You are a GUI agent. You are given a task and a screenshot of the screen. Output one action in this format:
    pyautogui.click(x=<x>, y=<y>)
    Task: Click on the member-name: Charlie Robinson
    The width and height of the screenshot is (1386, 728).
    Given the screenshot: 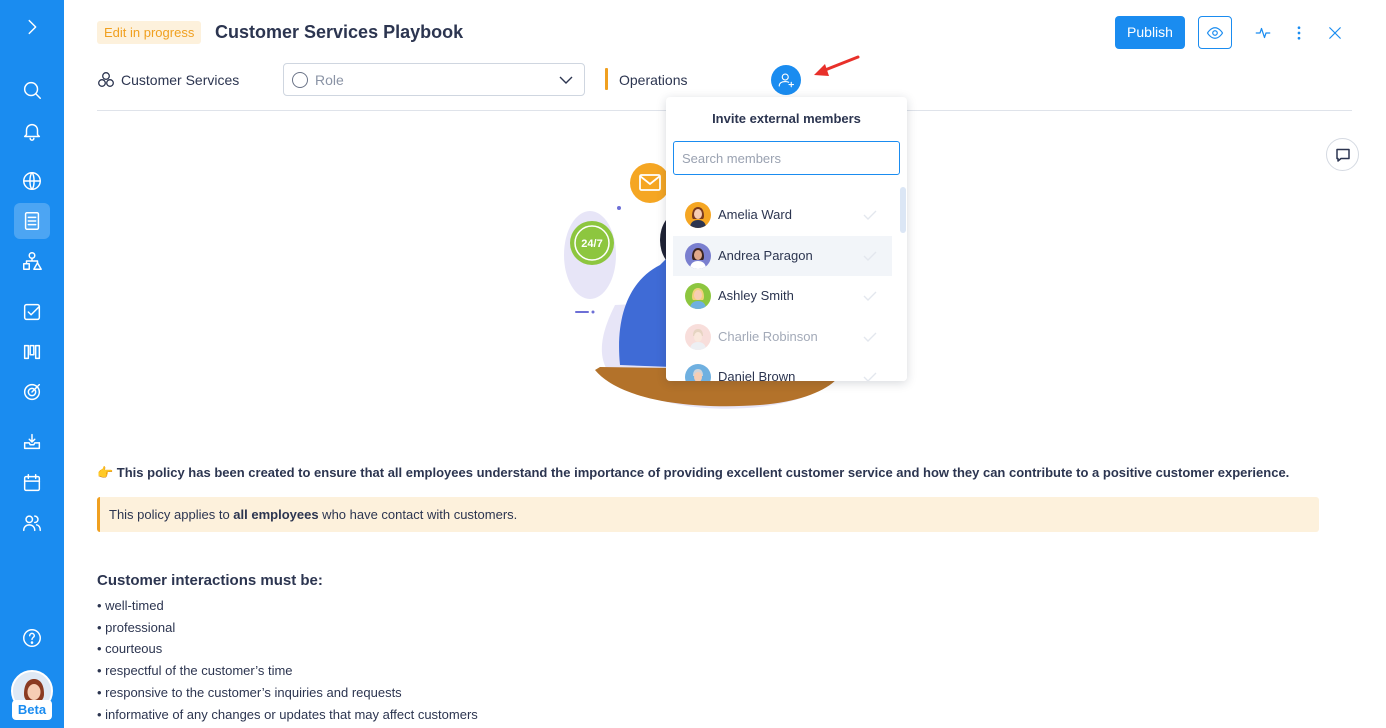 What is the action you would take?
    pyautogui.click(x=768, y=336)
    